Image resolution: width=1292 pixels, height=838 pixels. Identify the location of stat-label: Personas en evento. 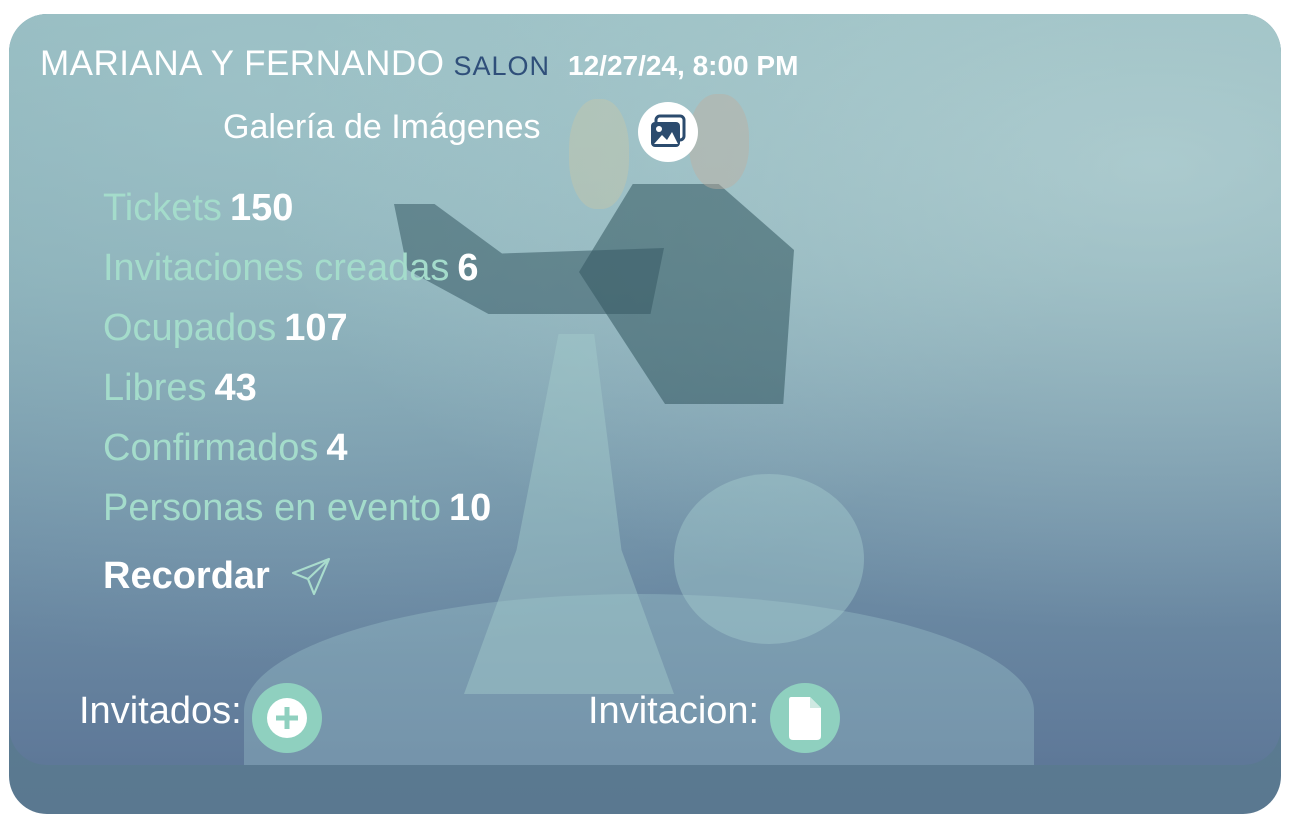
(272, 508).